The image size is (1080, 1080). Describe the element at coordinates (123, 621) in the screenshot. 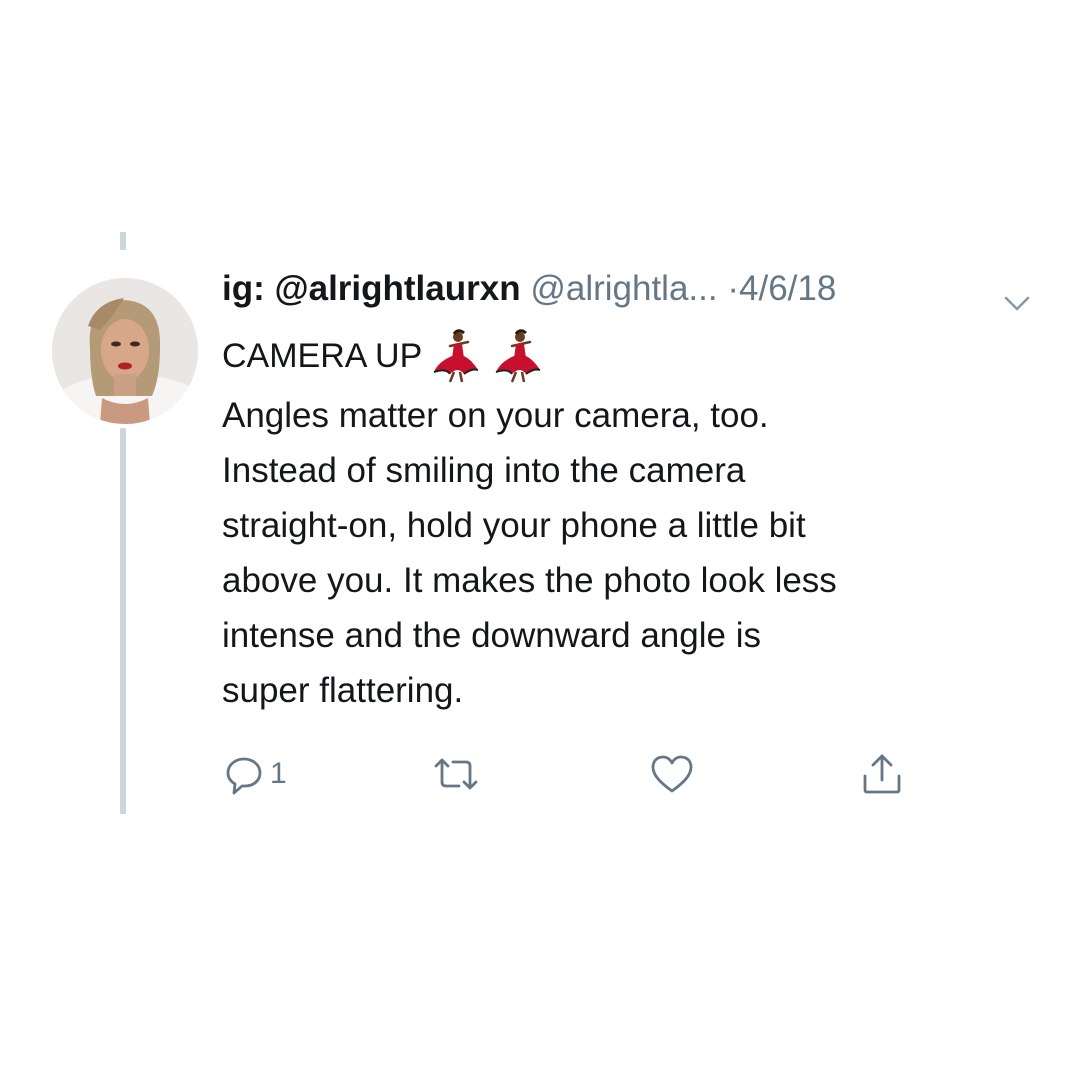

I see `thread-line` at that location.